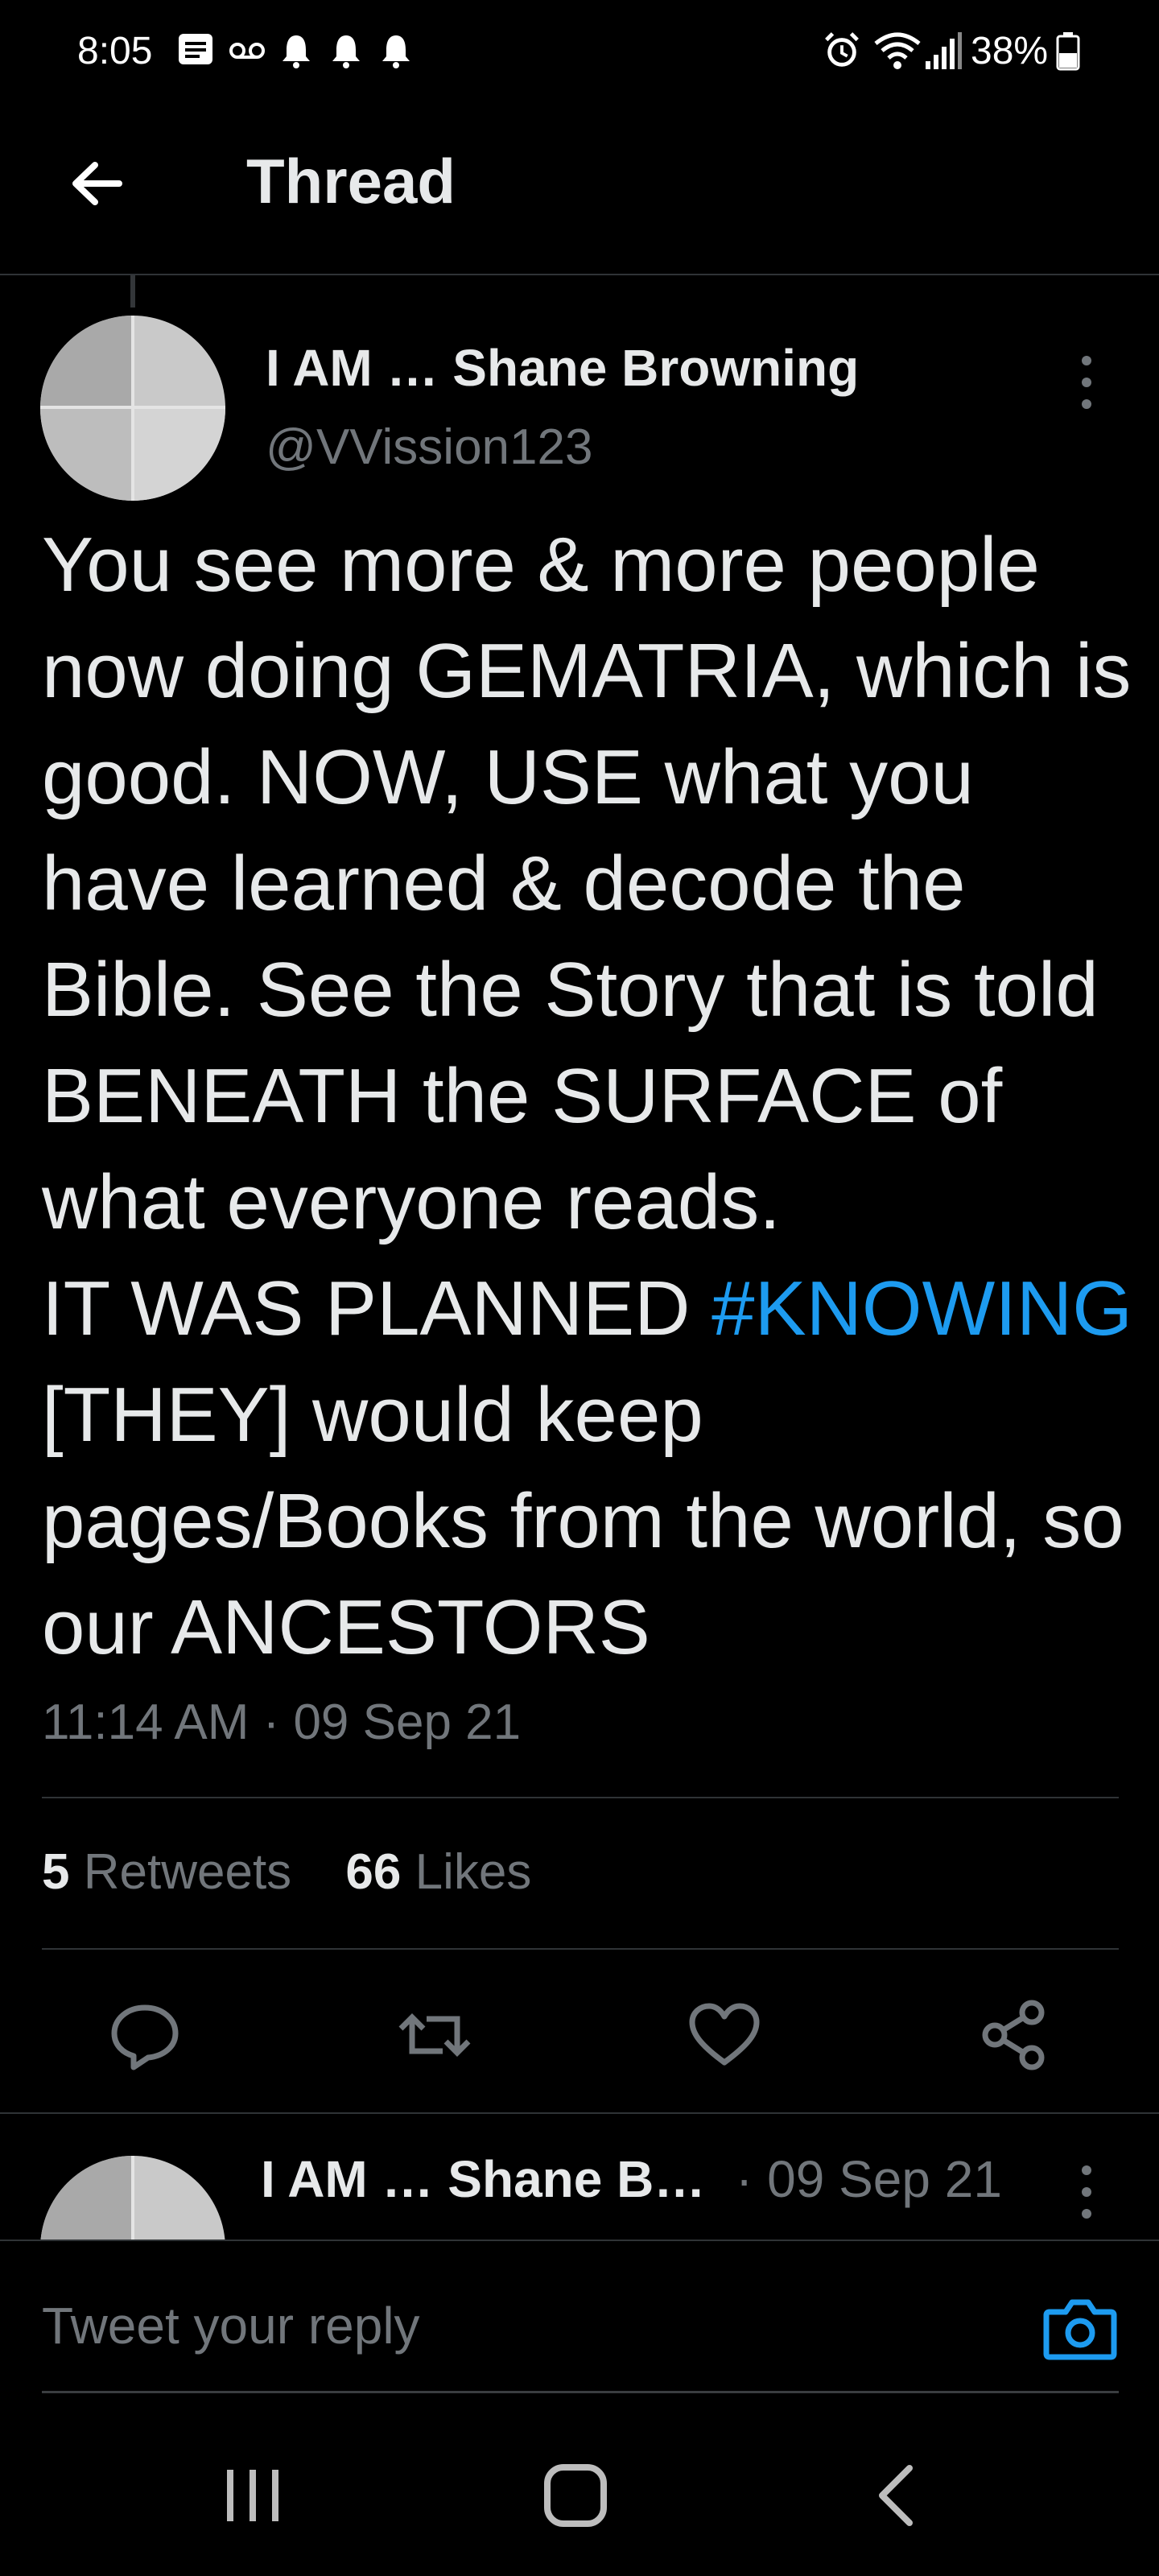 The height and width of the screenshot is (2576, 1159). I want to click on author-name: I AM … Shane Browning, so click(562, 368).